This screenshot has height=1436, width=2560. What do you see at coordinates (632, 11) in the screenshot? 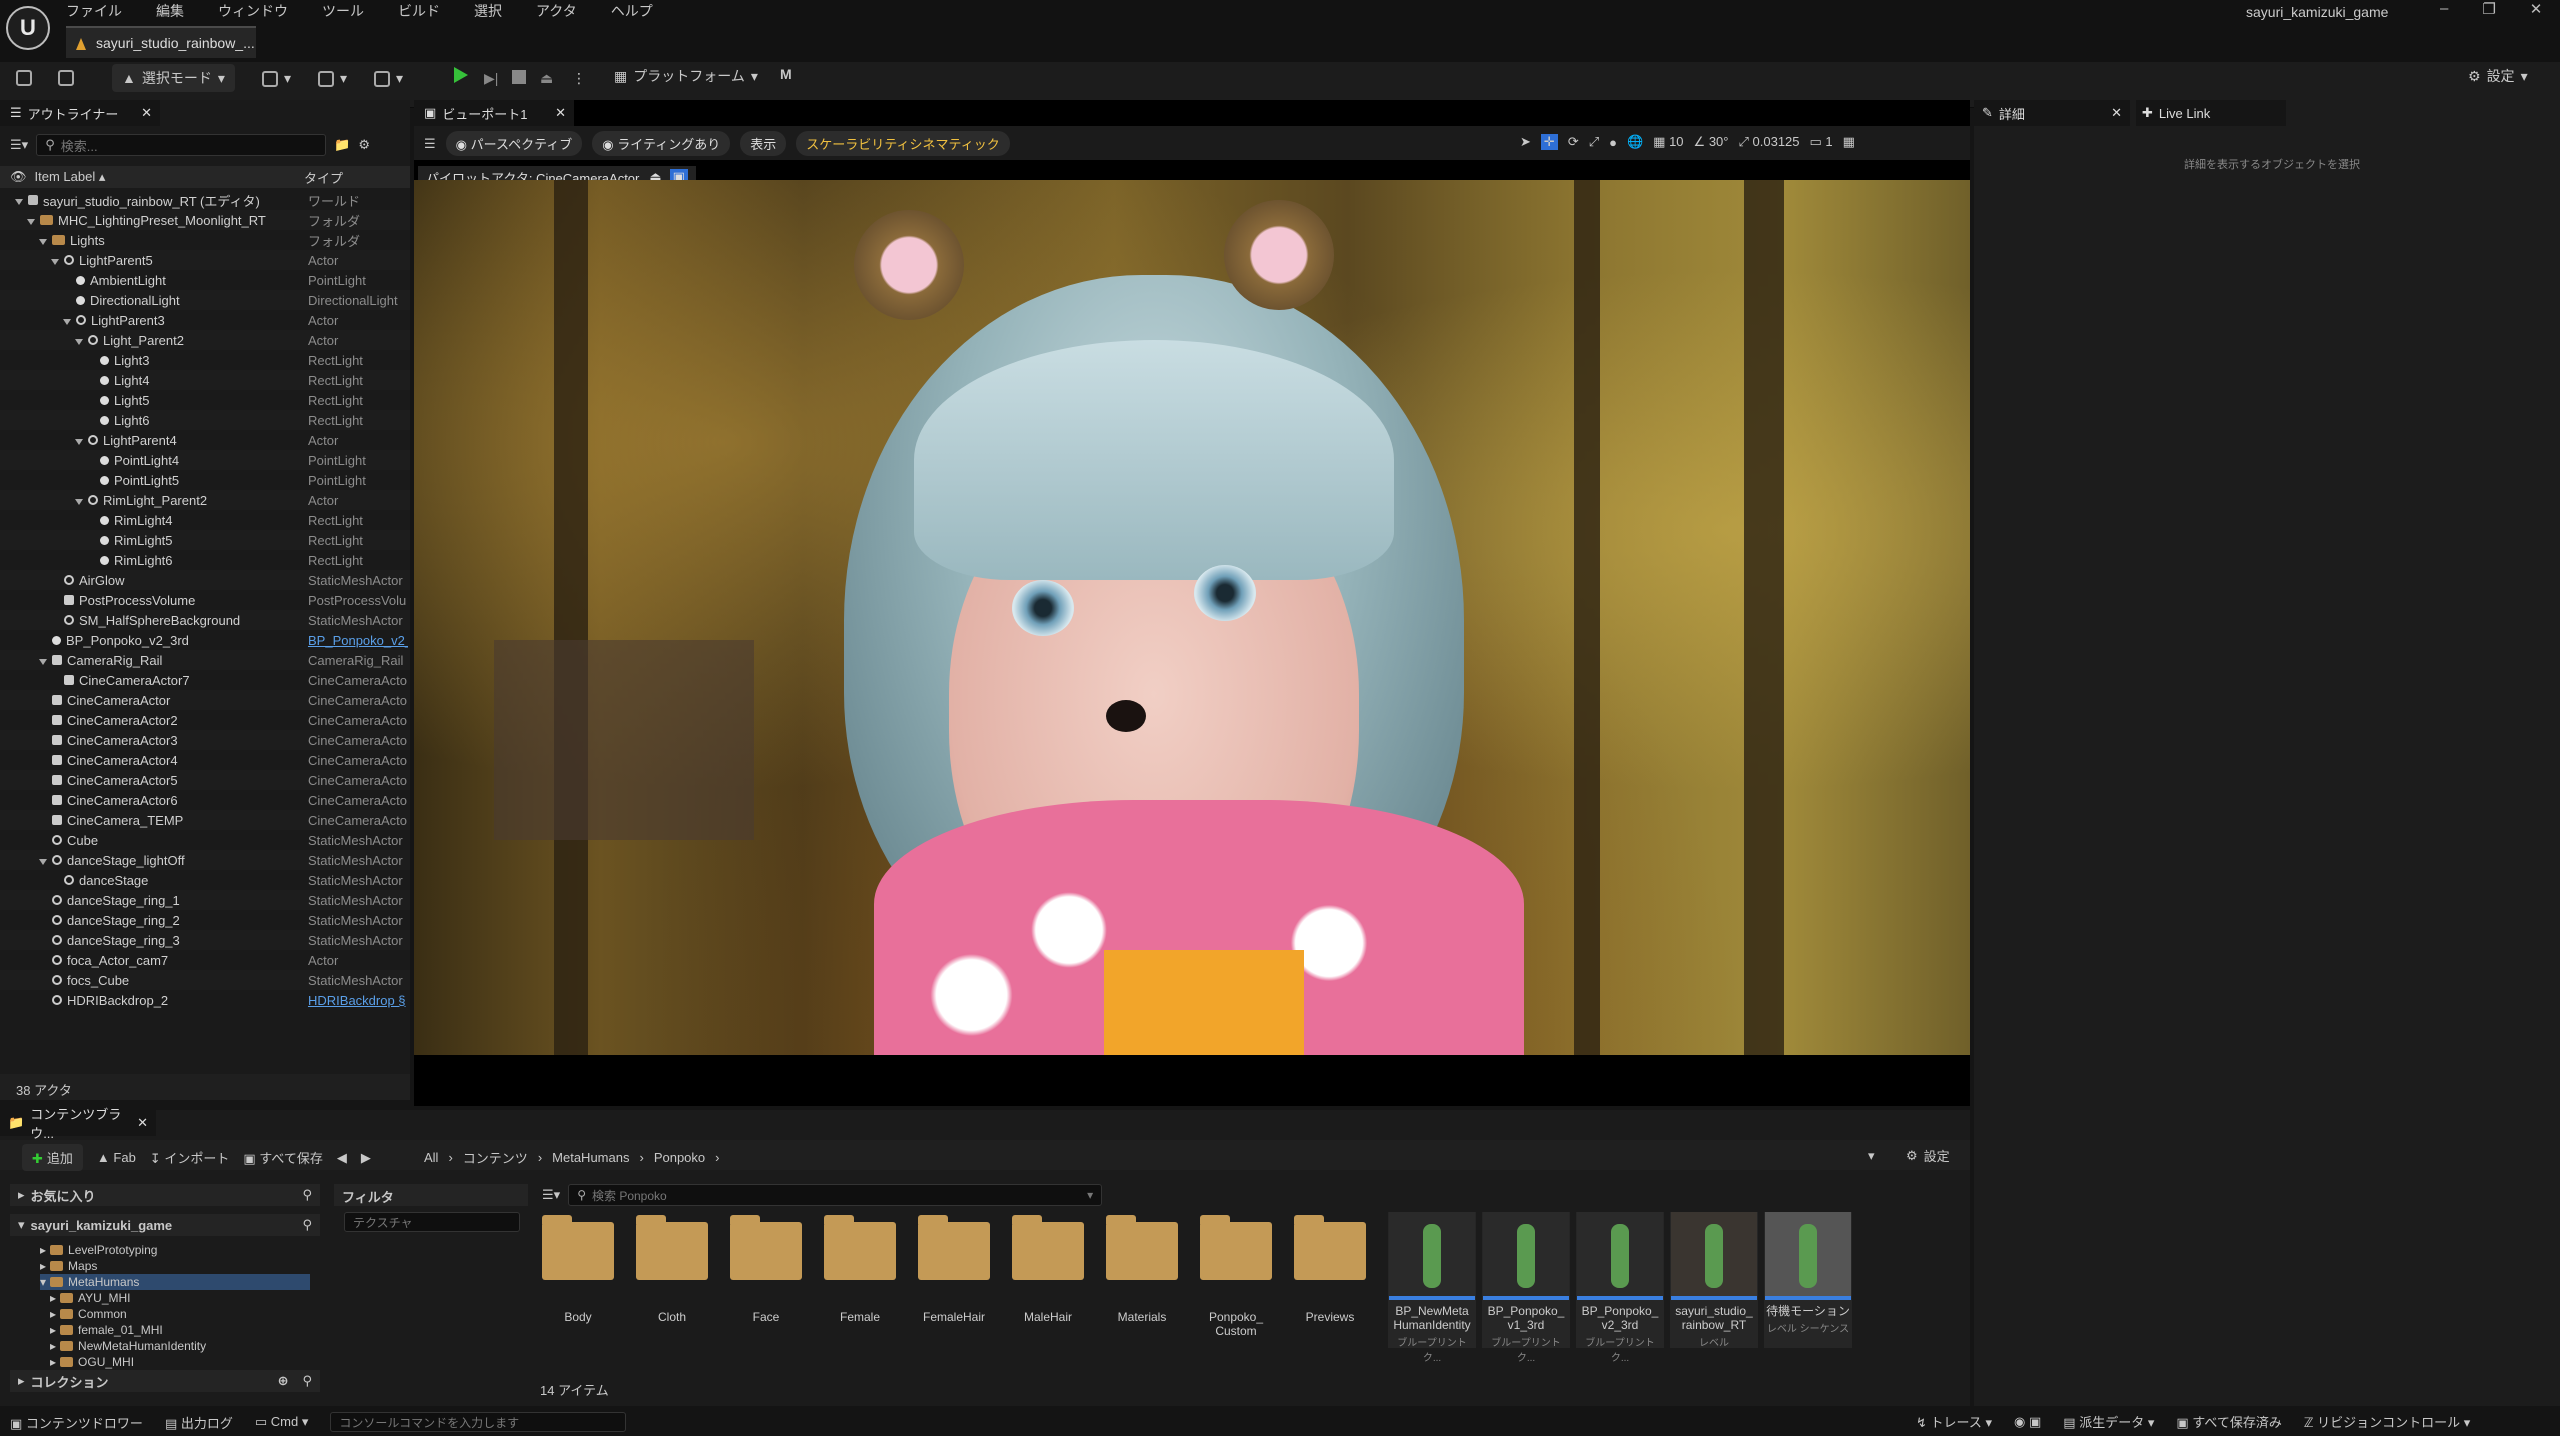
I see `menu-item: ヘルプ` at bounding box center [632, 11].